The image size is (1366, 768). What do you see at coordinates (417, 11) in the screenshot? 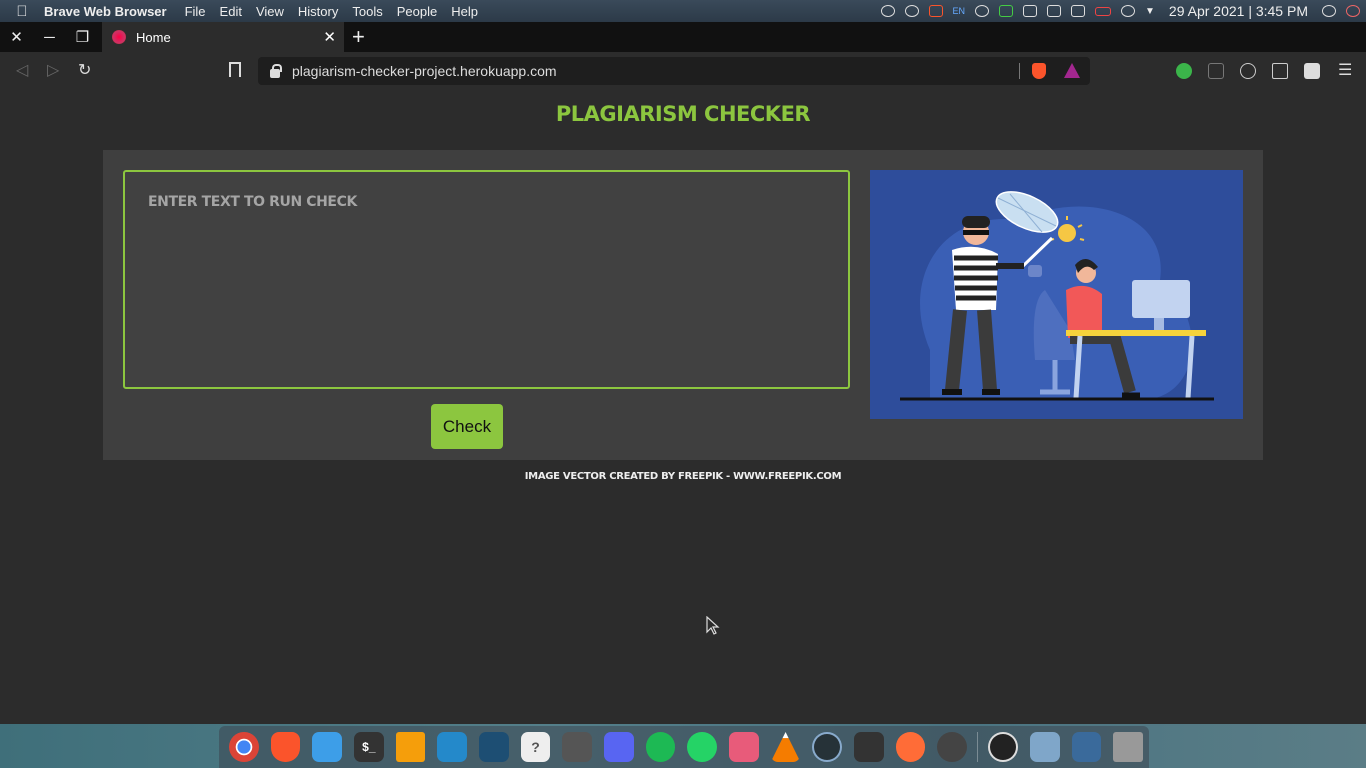
I see `menu-people: People` at bounding box center [417, 11].